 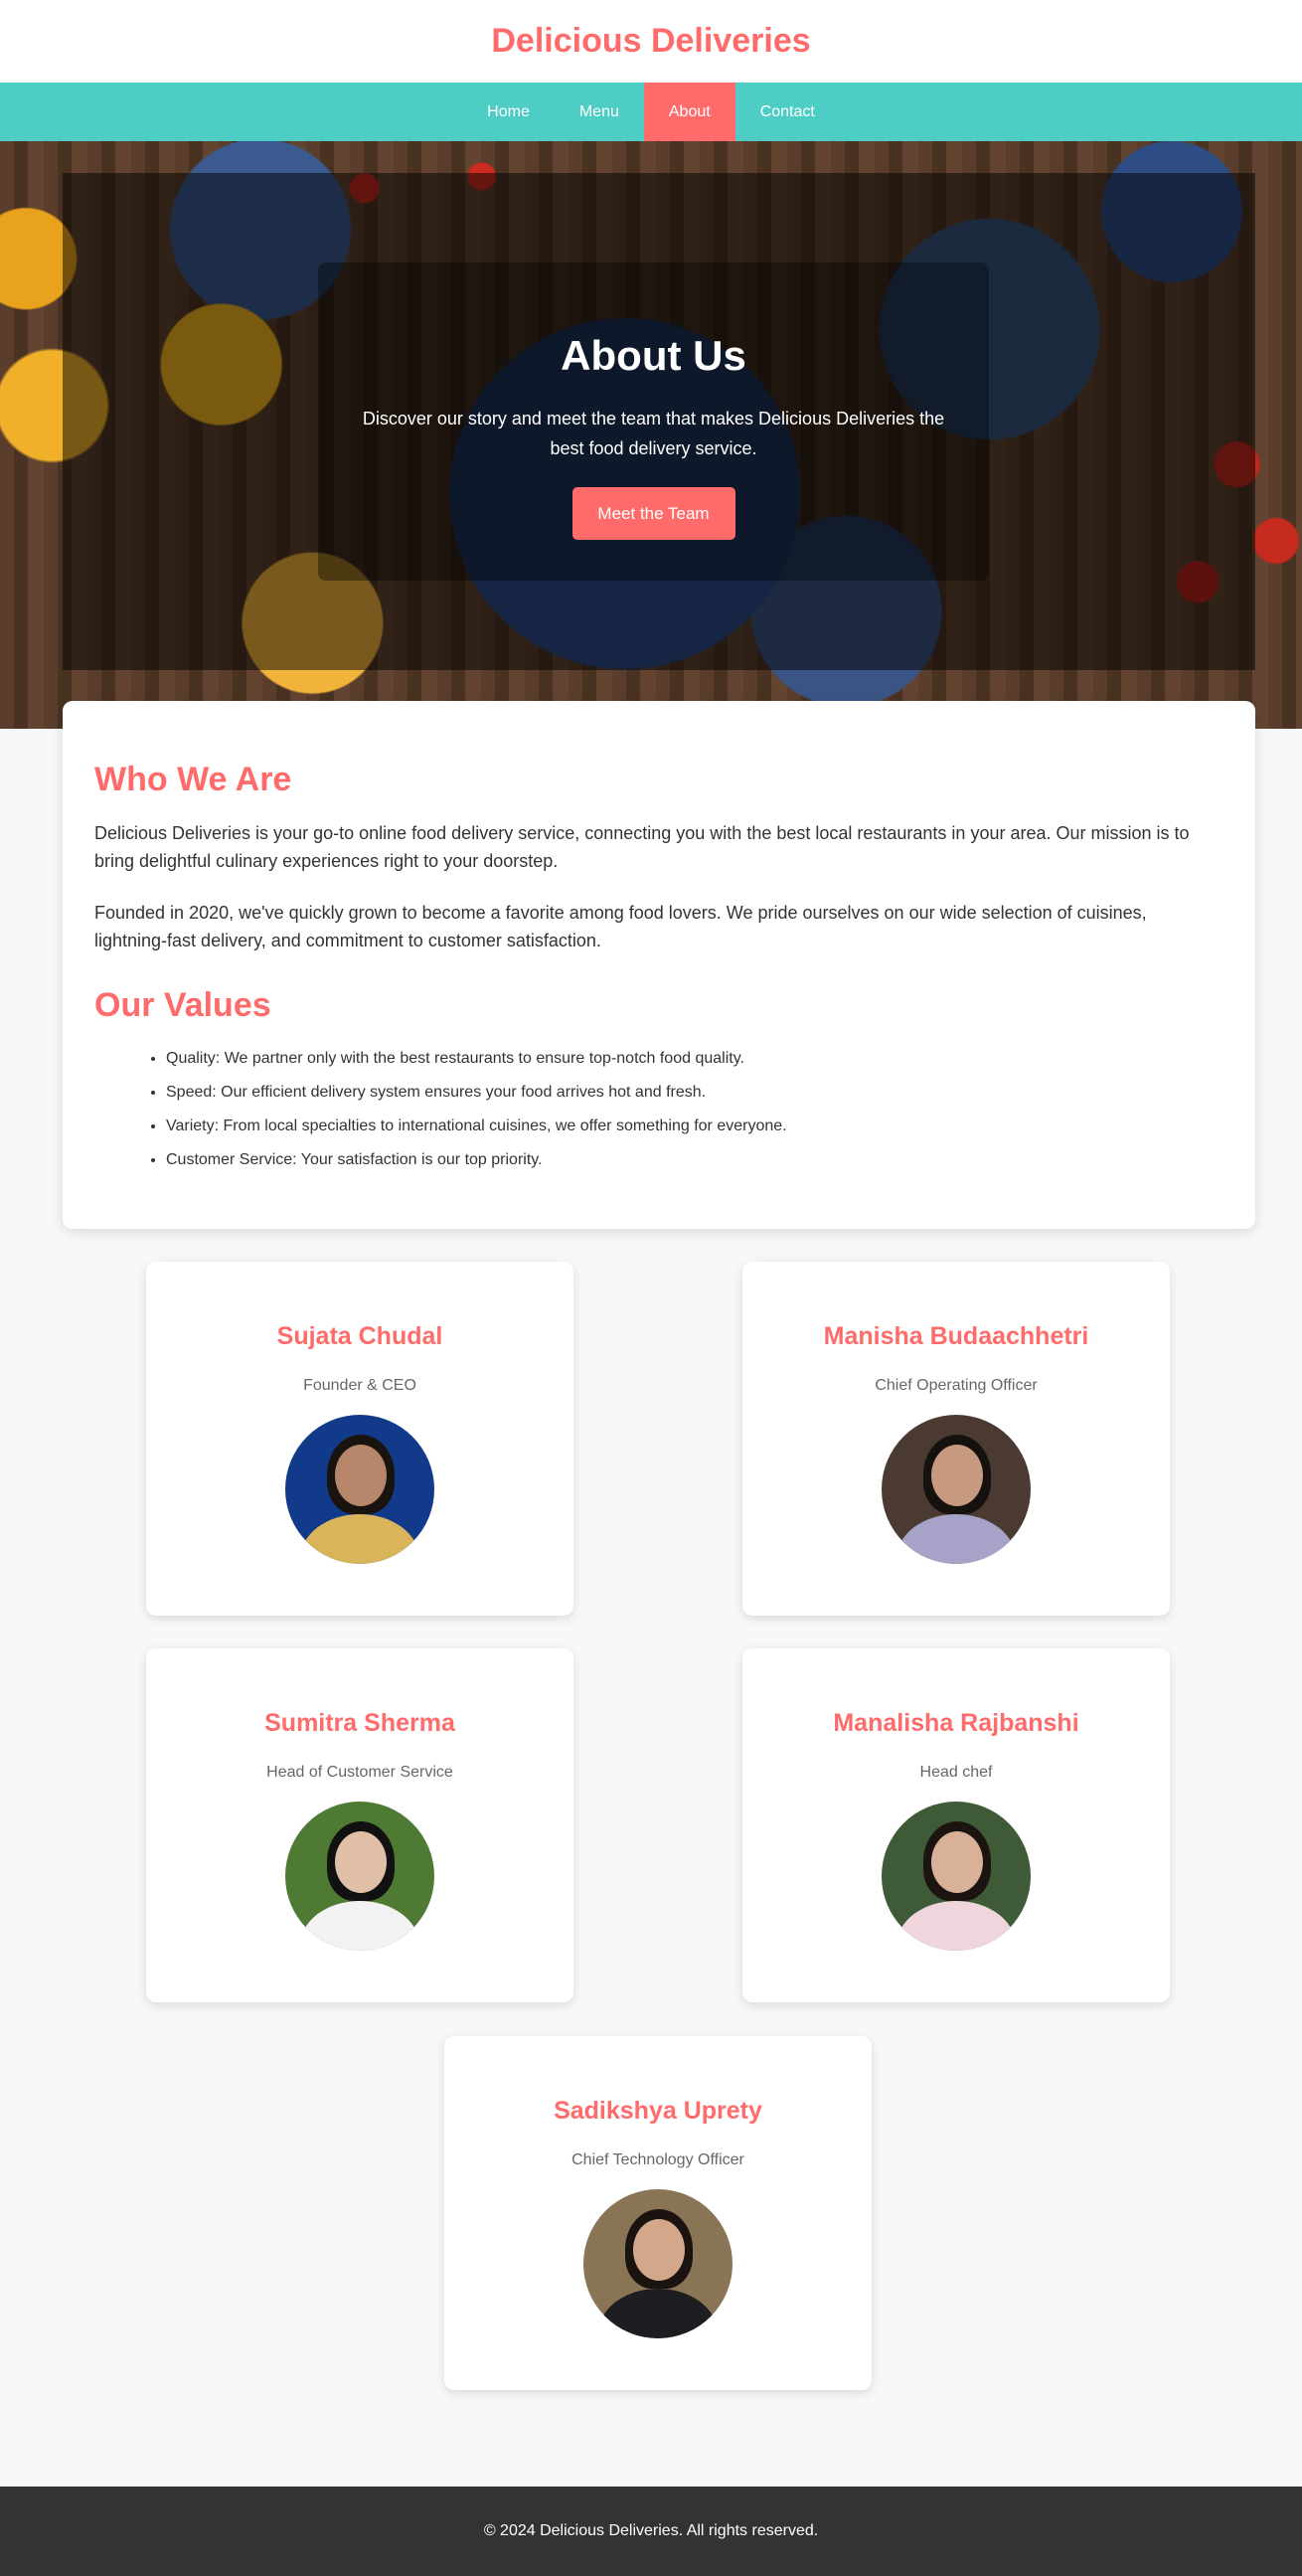 What do you see at coordinates (956, 1385) in the screenshot?
I see `member-role: Chief Operating Officer` at bounding box center [956, 1385].